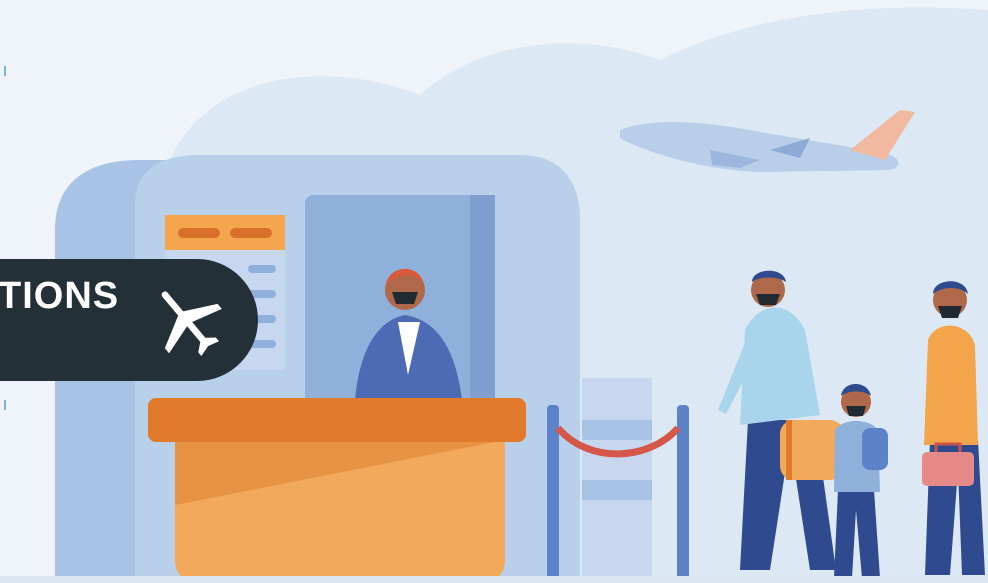  I want to click on floor, so click(494, 579).